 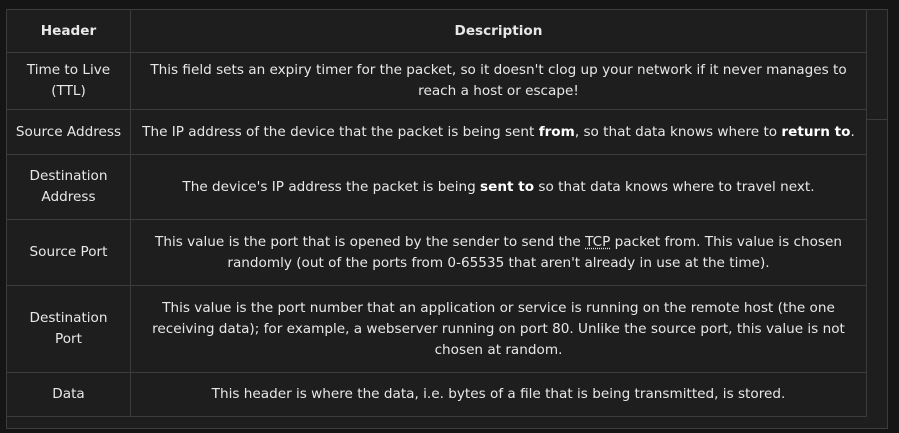 What do you see at coordinates (877, 64) in the screenshot?
I see `table-scroll-edge` at bounding box center [877, 64].